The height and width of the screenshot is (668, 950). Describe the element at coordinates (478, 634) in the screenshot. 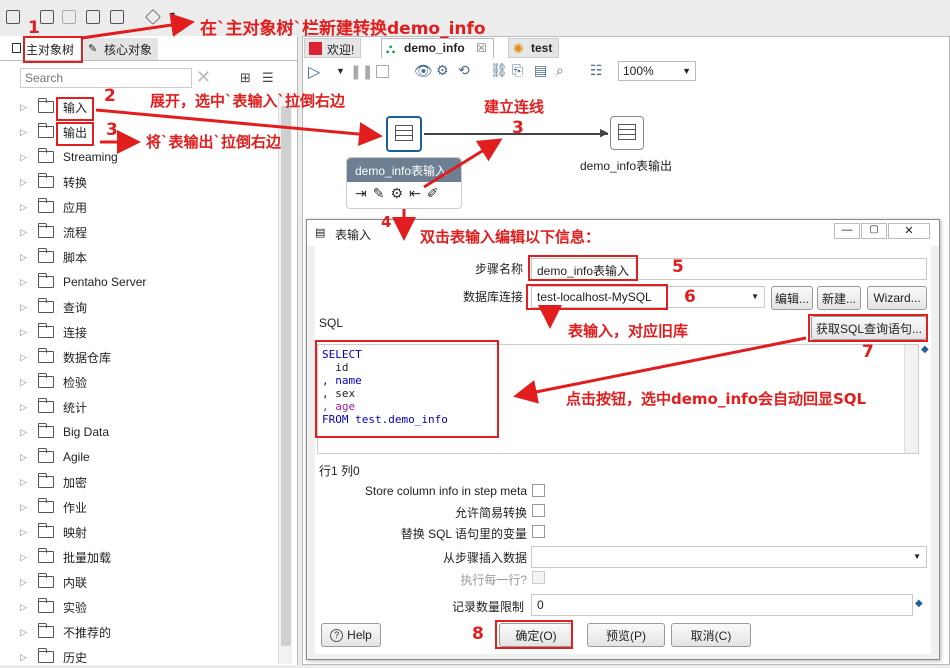

I see `annotation-number-8: 8` at that location.